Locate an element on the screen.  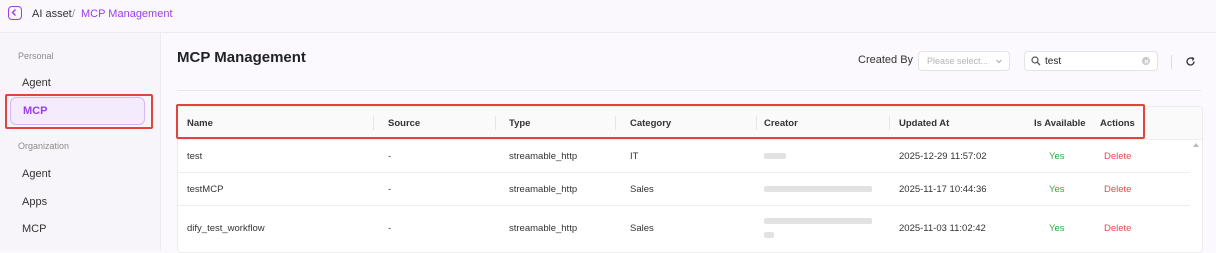
sidebar-item-org-mcp: MCP is located at coordinates (34, 229).